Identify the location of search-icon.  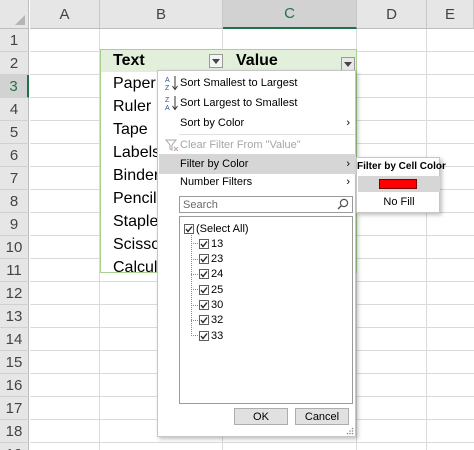
(343, 204).